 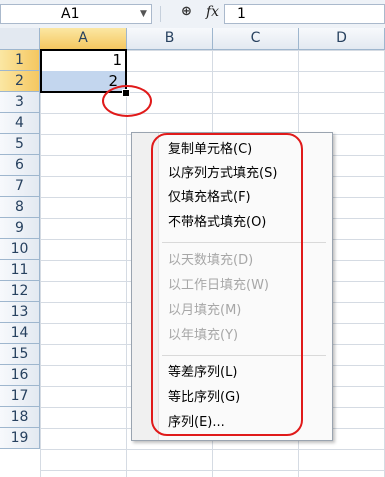 What do you see at coordinates (83, 39) in the screenshot?
I see `column-header-a: A` at bounding box center [83, 39].